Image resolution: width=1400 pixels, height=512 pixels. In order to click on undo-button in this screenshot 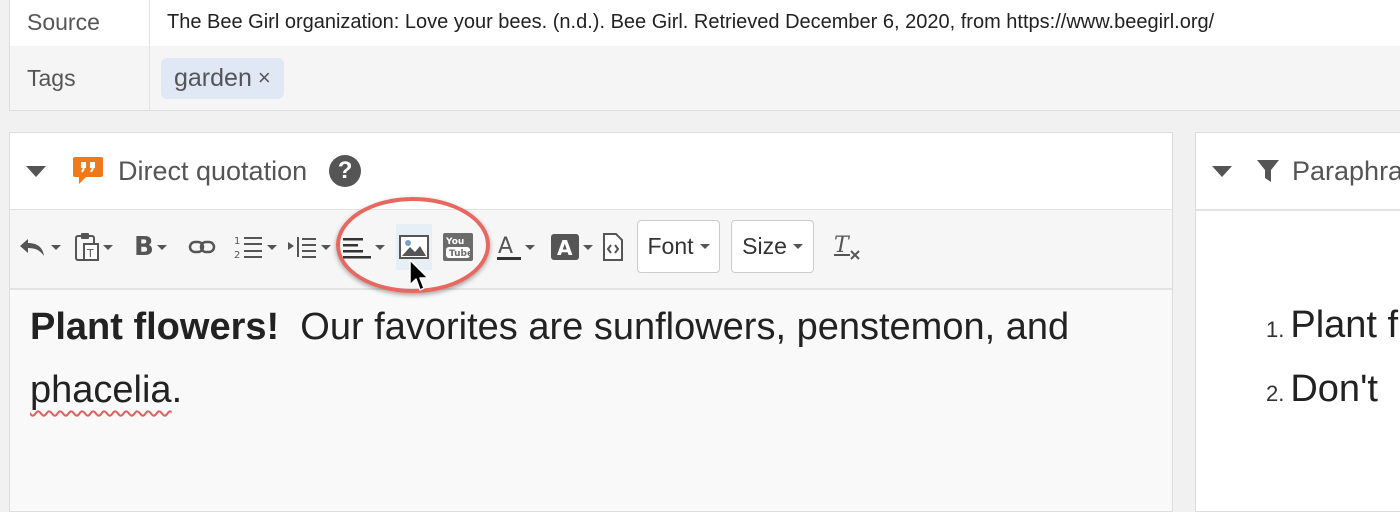, I will do `click(39, 247)`.